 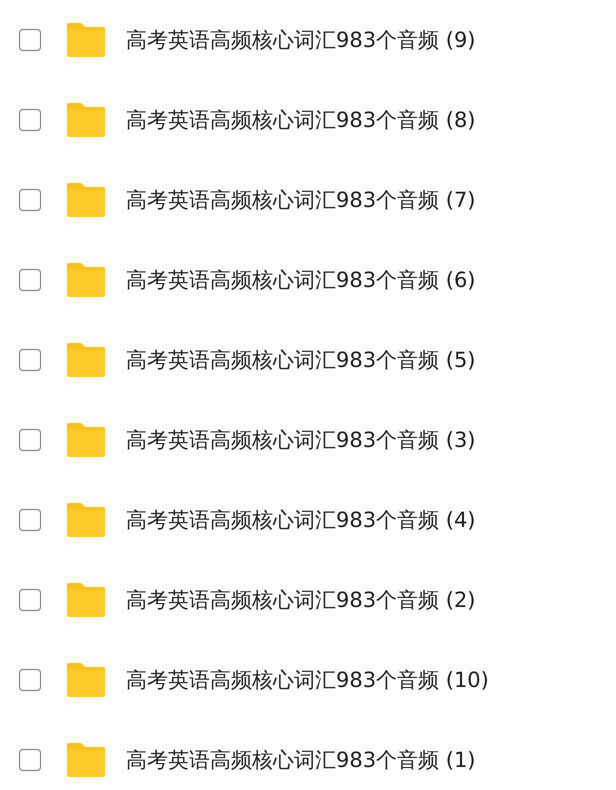 I want to click on folder-name: 高考英语高频核心词汇983个音频 (8), so click(x=301, y=120).